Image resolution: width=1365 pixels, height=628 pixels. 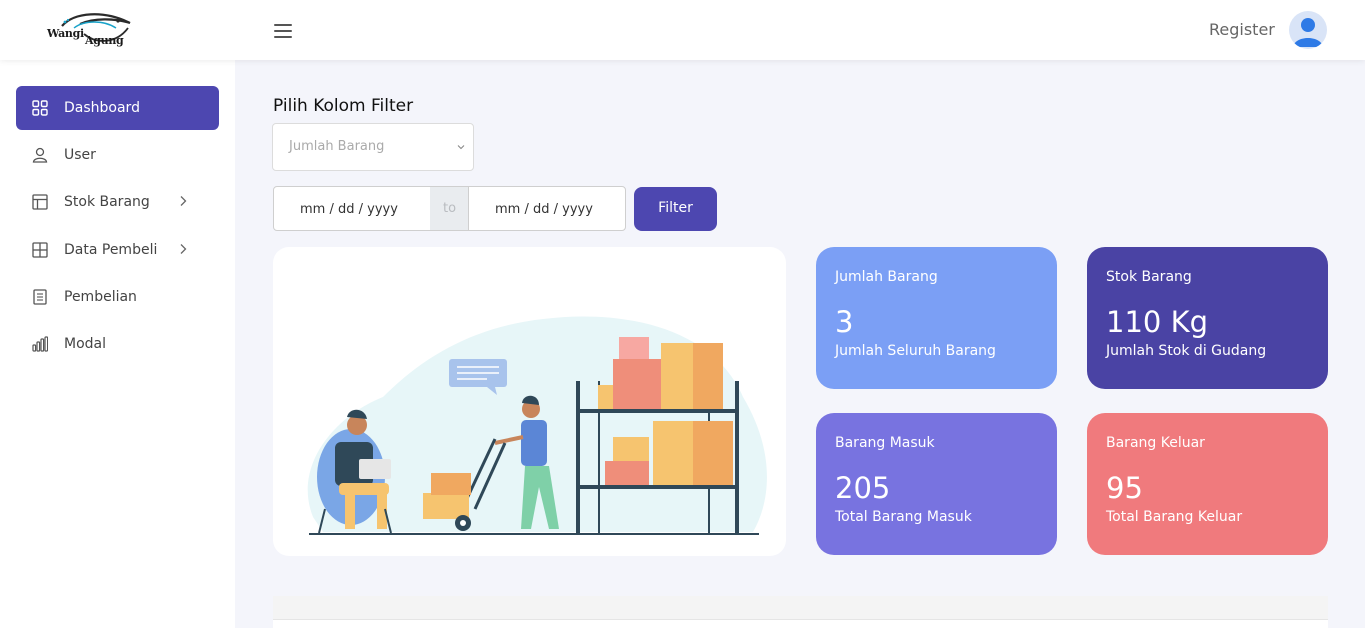 I want to click on filter-title: Pilih Kolom Filter, so click(x=343, y=106).